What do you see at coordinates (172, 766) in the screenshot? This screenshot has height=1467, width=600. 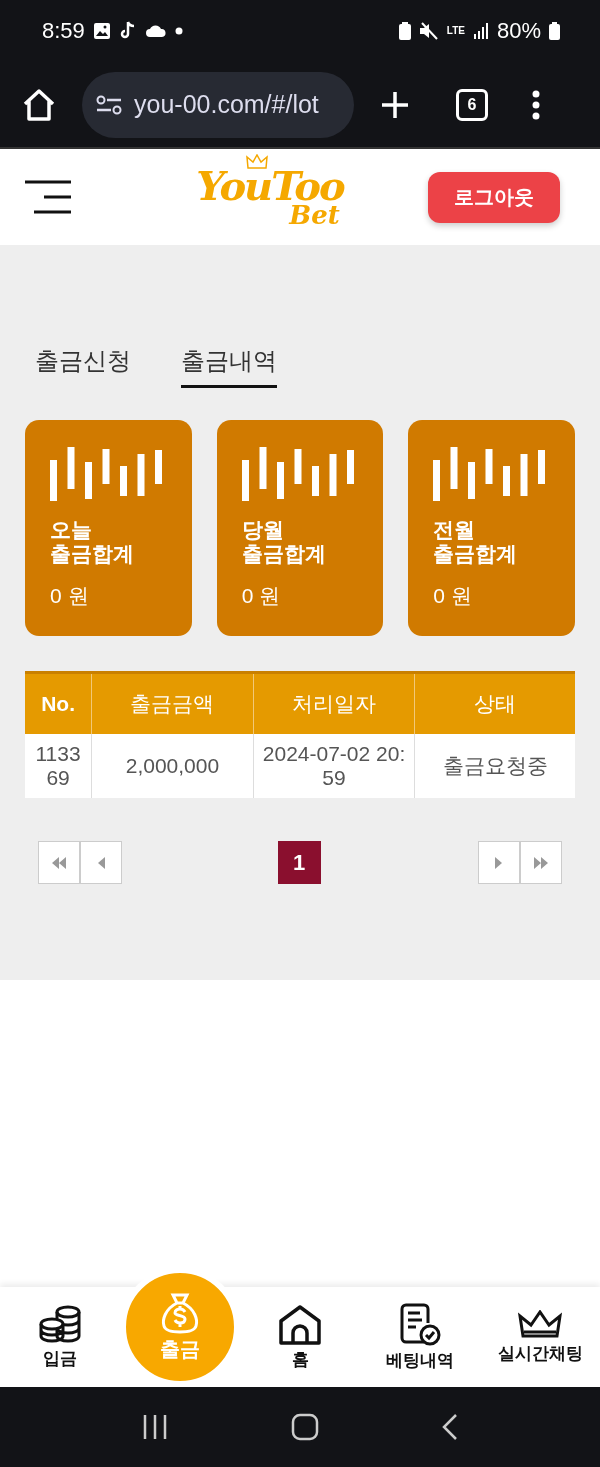 I see `table-cell: 2,000,000` at bounding box center [172, 766].